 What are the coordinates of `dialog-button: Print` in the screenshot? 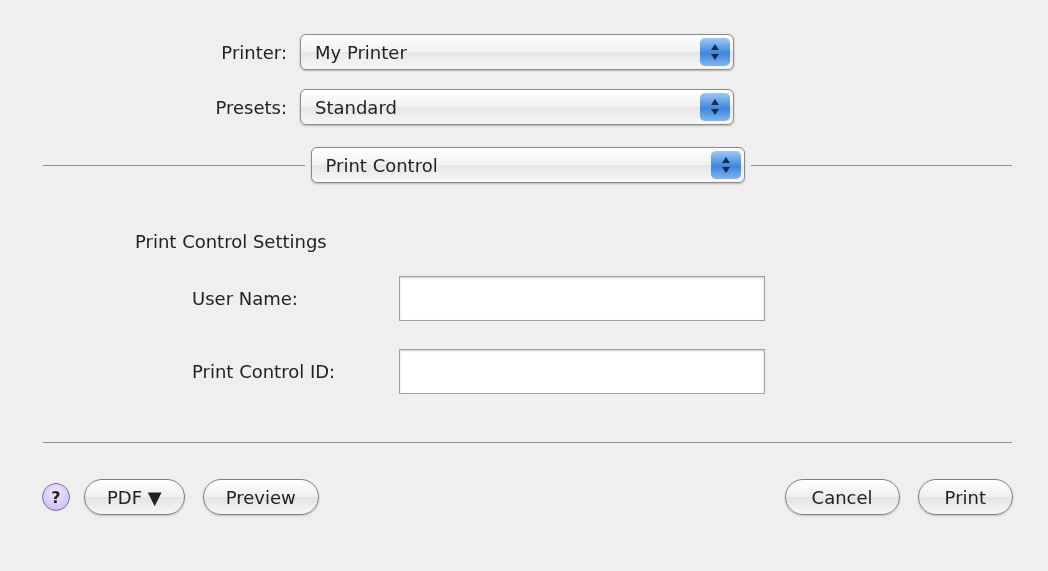 It's located at (965, 497).